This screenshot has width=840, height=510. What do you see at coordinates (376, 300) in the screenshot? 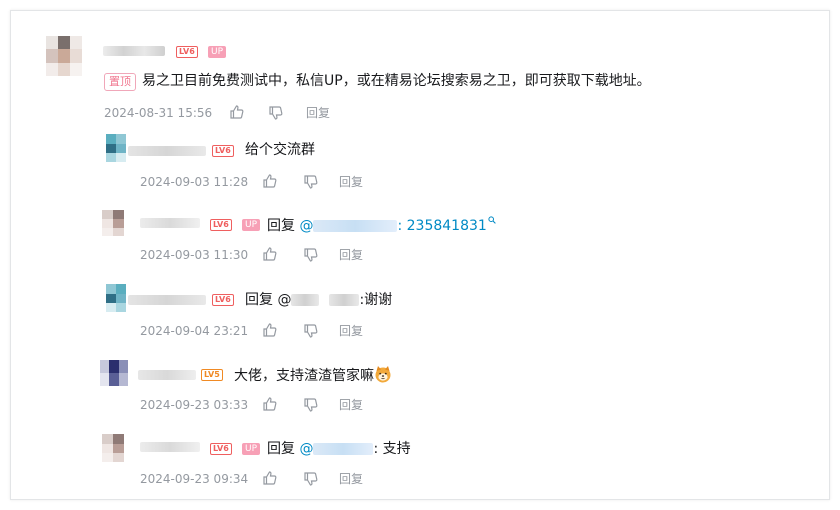
I see `reply-text: :谢谢` at bounding box center [376, 300].